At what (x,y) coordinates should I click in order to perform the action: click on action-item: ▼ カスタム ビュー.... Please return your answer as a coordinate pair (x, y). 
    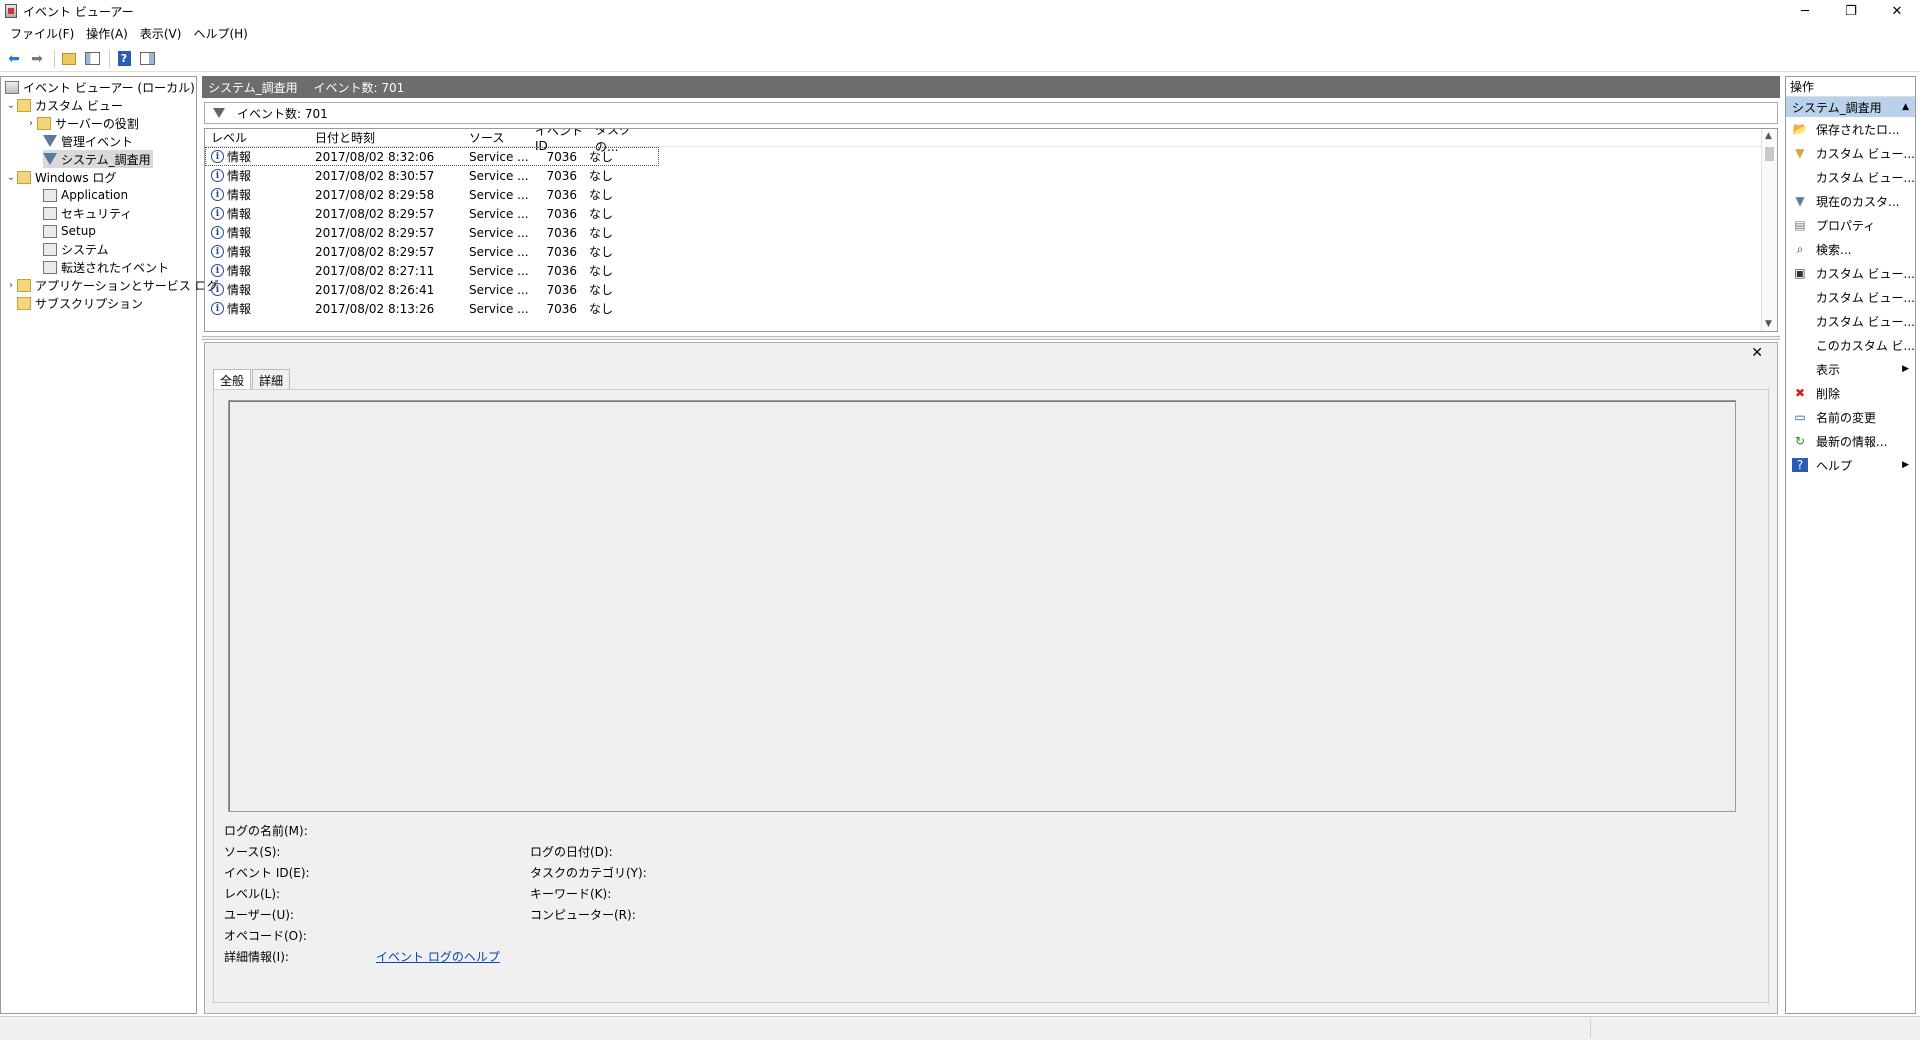
    Looking at the image, I should click on (1850, 153).